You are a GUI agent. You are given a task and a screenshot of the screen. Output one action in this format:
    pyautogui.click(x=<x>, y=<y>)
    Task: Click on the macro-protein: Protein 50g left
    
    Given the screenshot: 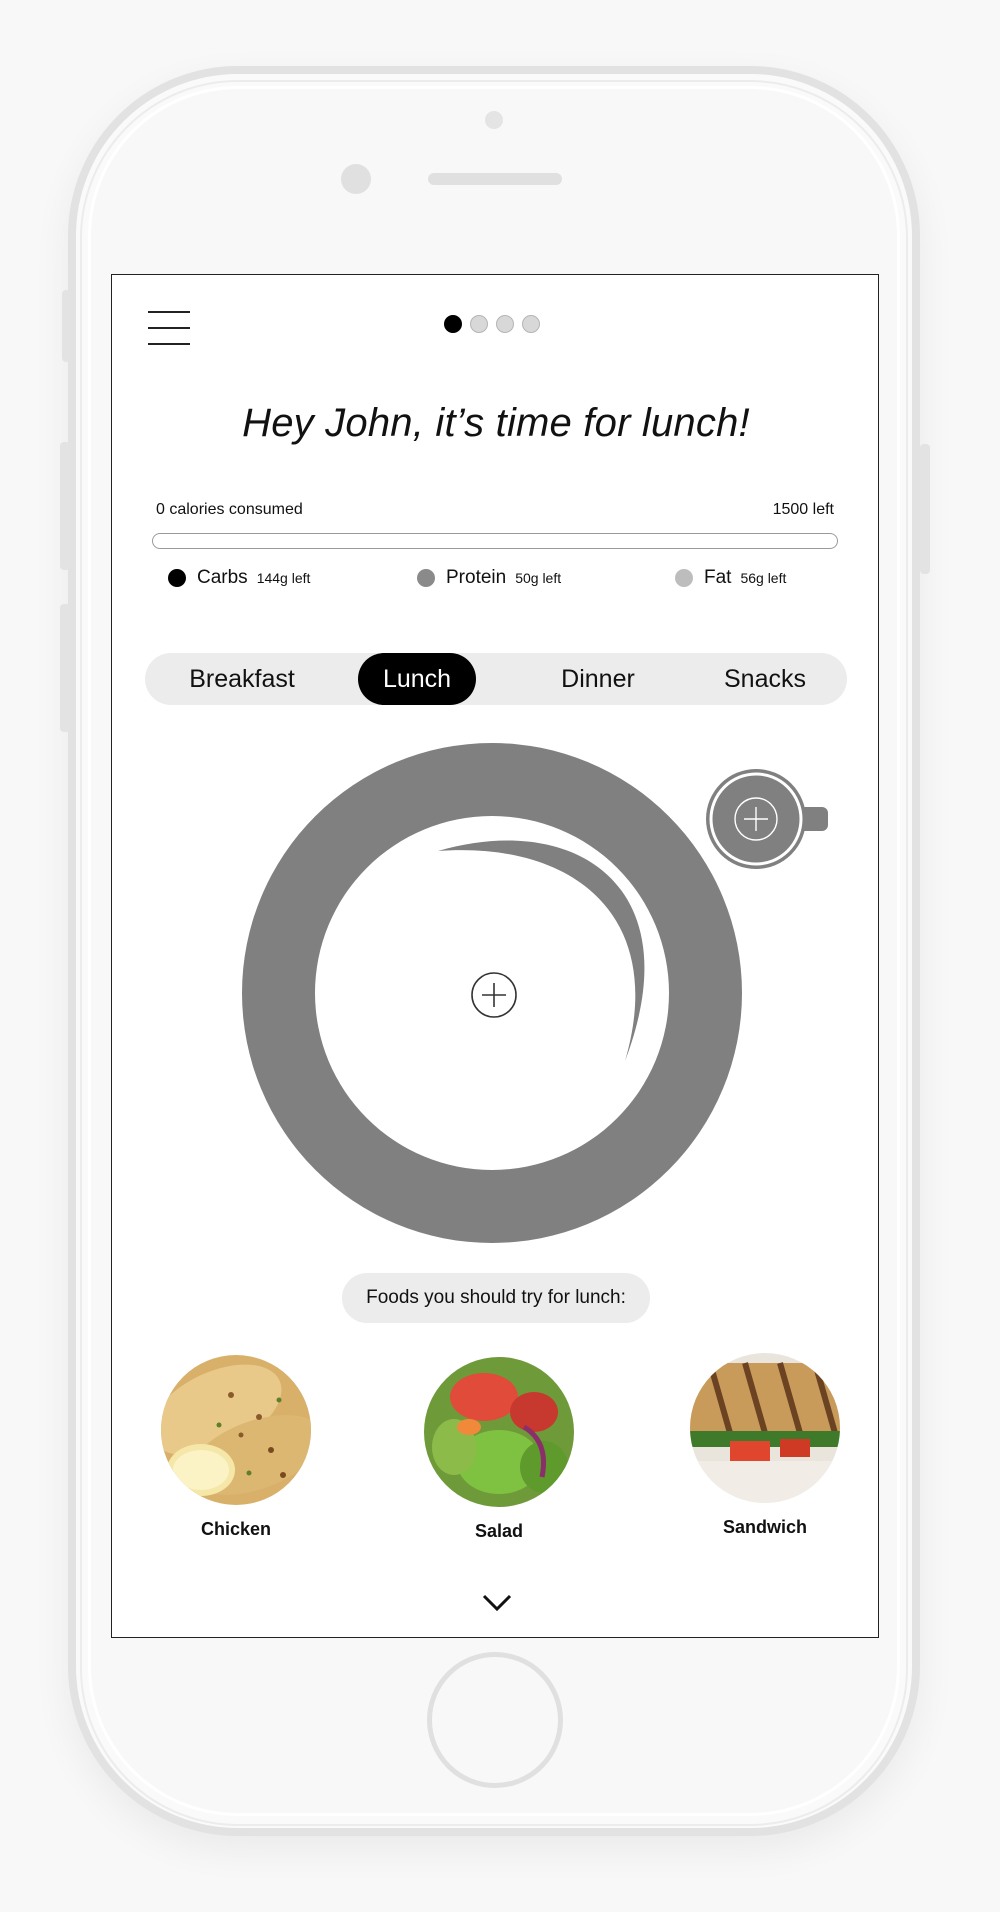 What is the action you would take?
    pyautogui.click(x=489, y=578)
    